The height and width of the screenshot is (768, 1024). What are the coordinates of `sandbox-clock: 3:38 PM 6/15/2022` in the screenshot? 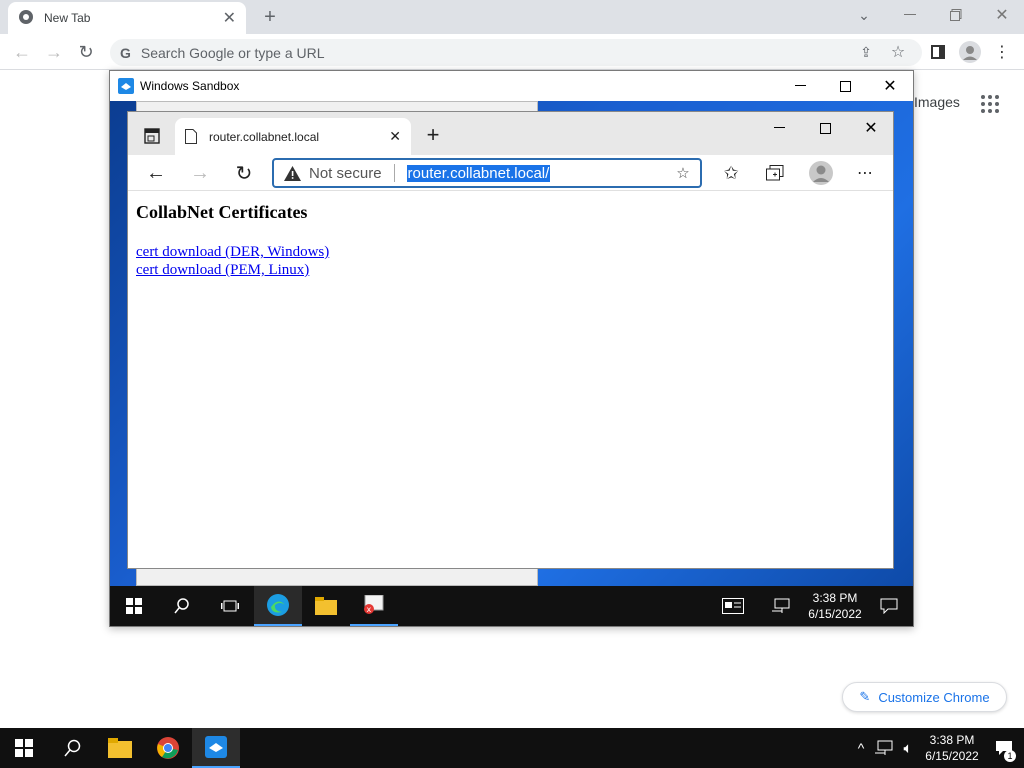 It's located at (835, 606).